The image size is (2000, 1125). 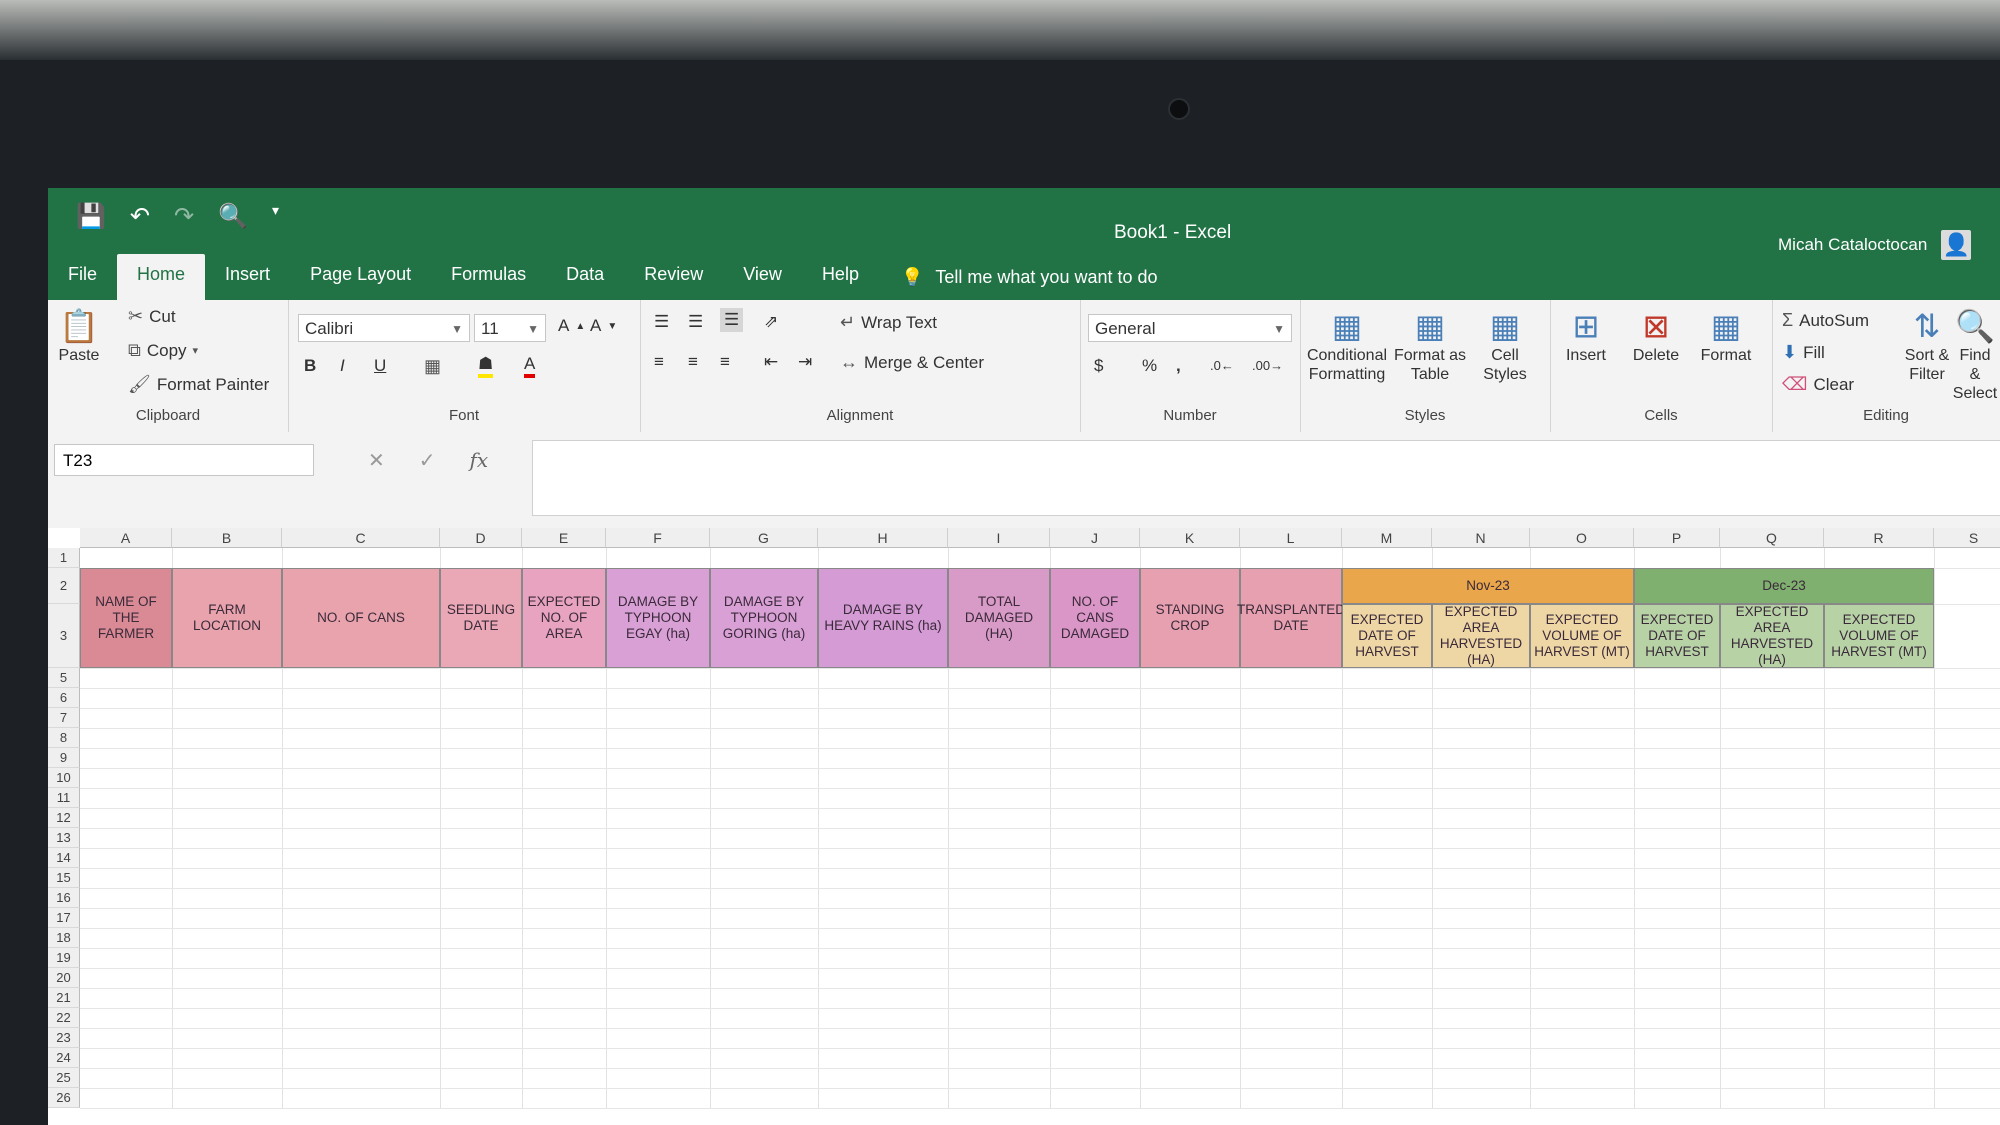 I want to click on row-header-15: 15, so click(x=64, y=878).